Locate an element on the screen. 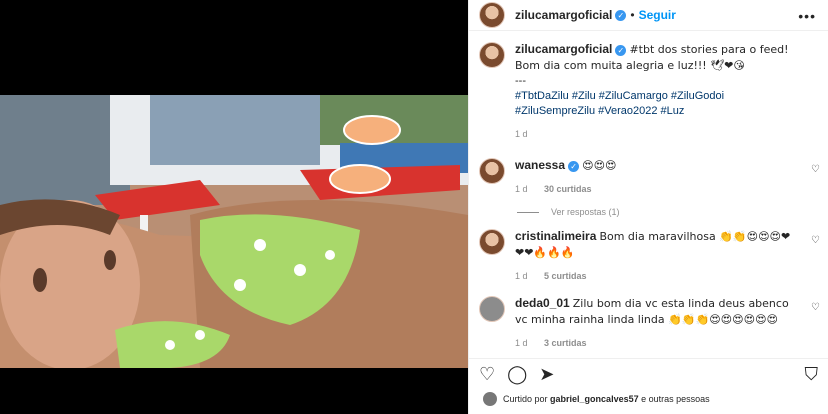 The width and height of the screenshot is (828, 414). comment-bubble-icon: ◯ is located at coordinates (517, 374).